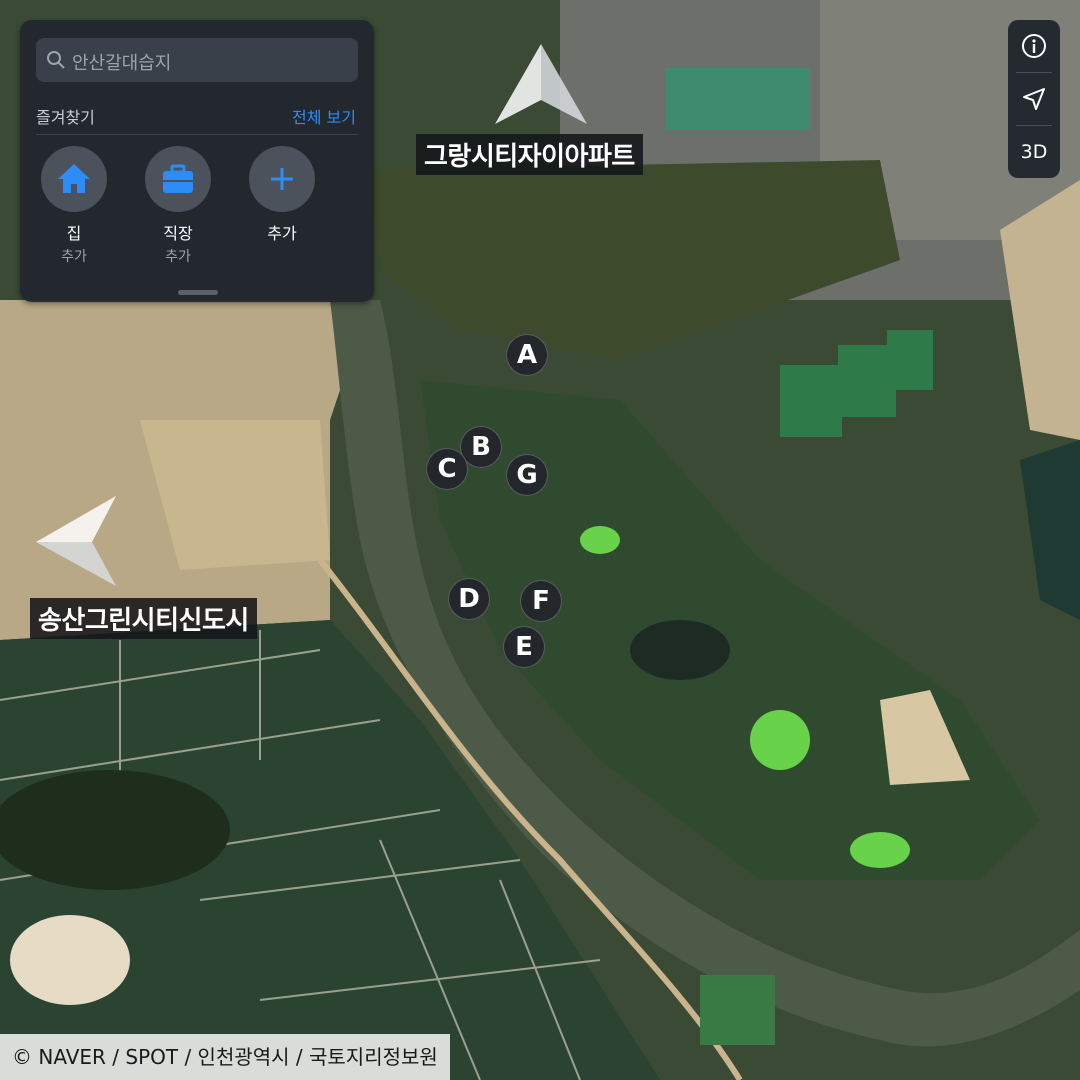 This screenshot has width=1080, height=1080. What do you see at coordinates (197, 134) in the screenshot?
I see `divider` at bounding box center [197, 134].